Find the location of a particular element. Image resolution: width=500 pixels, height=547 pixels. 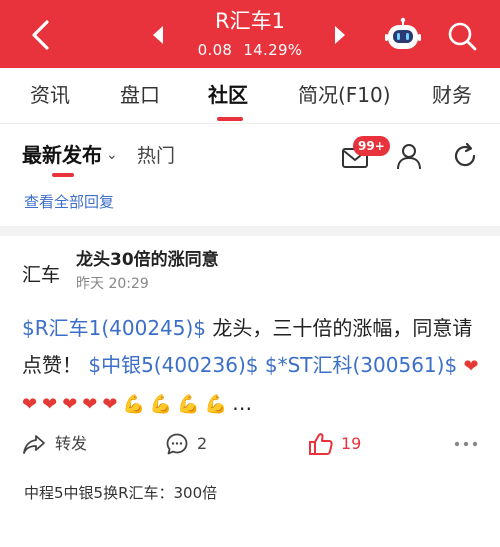

filter-active-indicator is located at coordinates (63, 175).